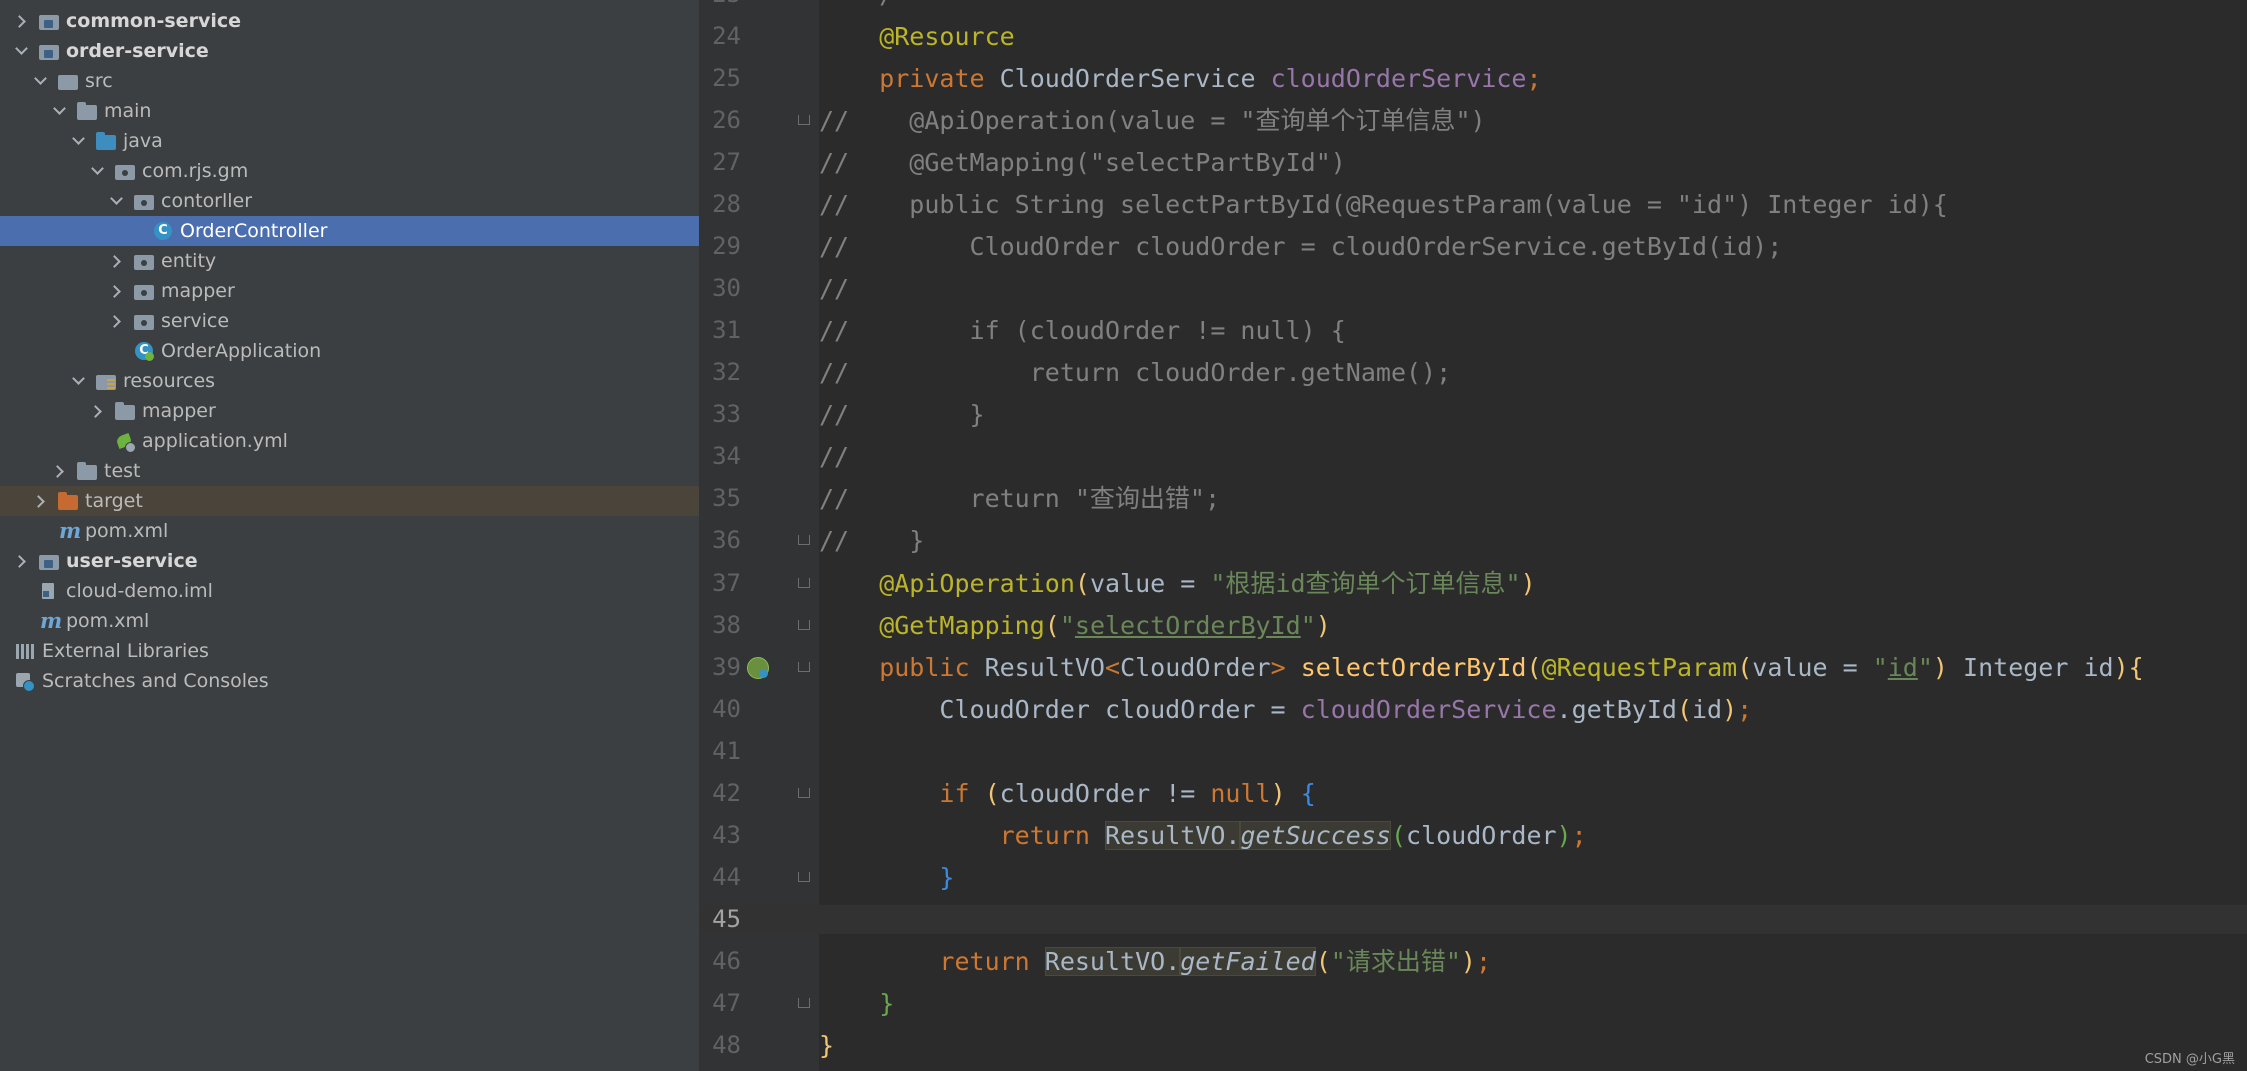  I want to click on tree-item-orderapplication: OrderApplication, so click(349, 351).